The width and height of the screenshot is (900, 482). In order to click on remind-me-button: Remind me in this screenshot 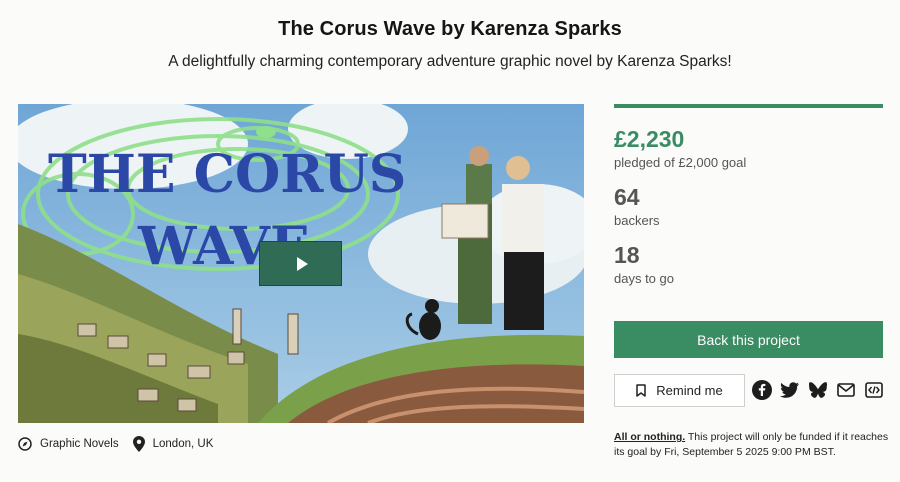, I will do `click(679, 390)`.